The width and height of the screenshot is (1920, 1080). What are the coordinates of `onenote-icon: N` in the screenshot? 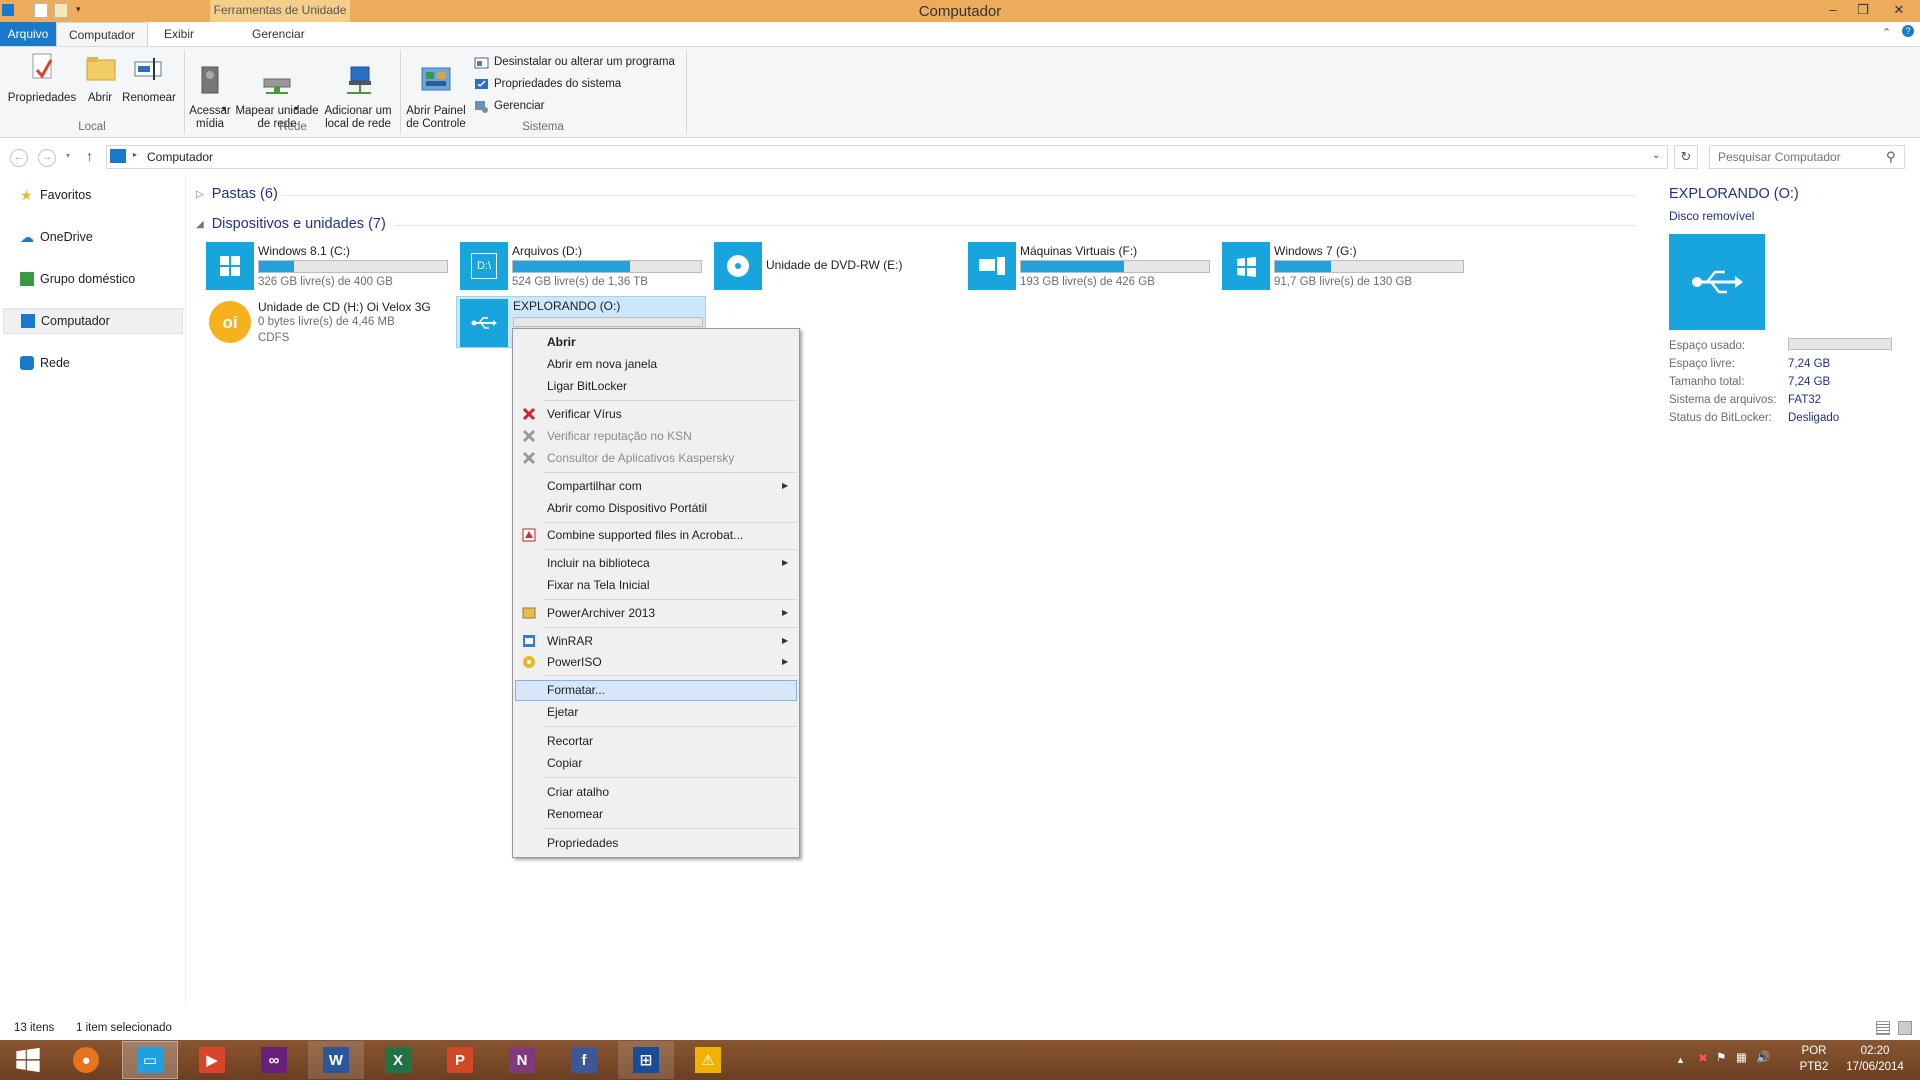 It's located at (522, 1060).